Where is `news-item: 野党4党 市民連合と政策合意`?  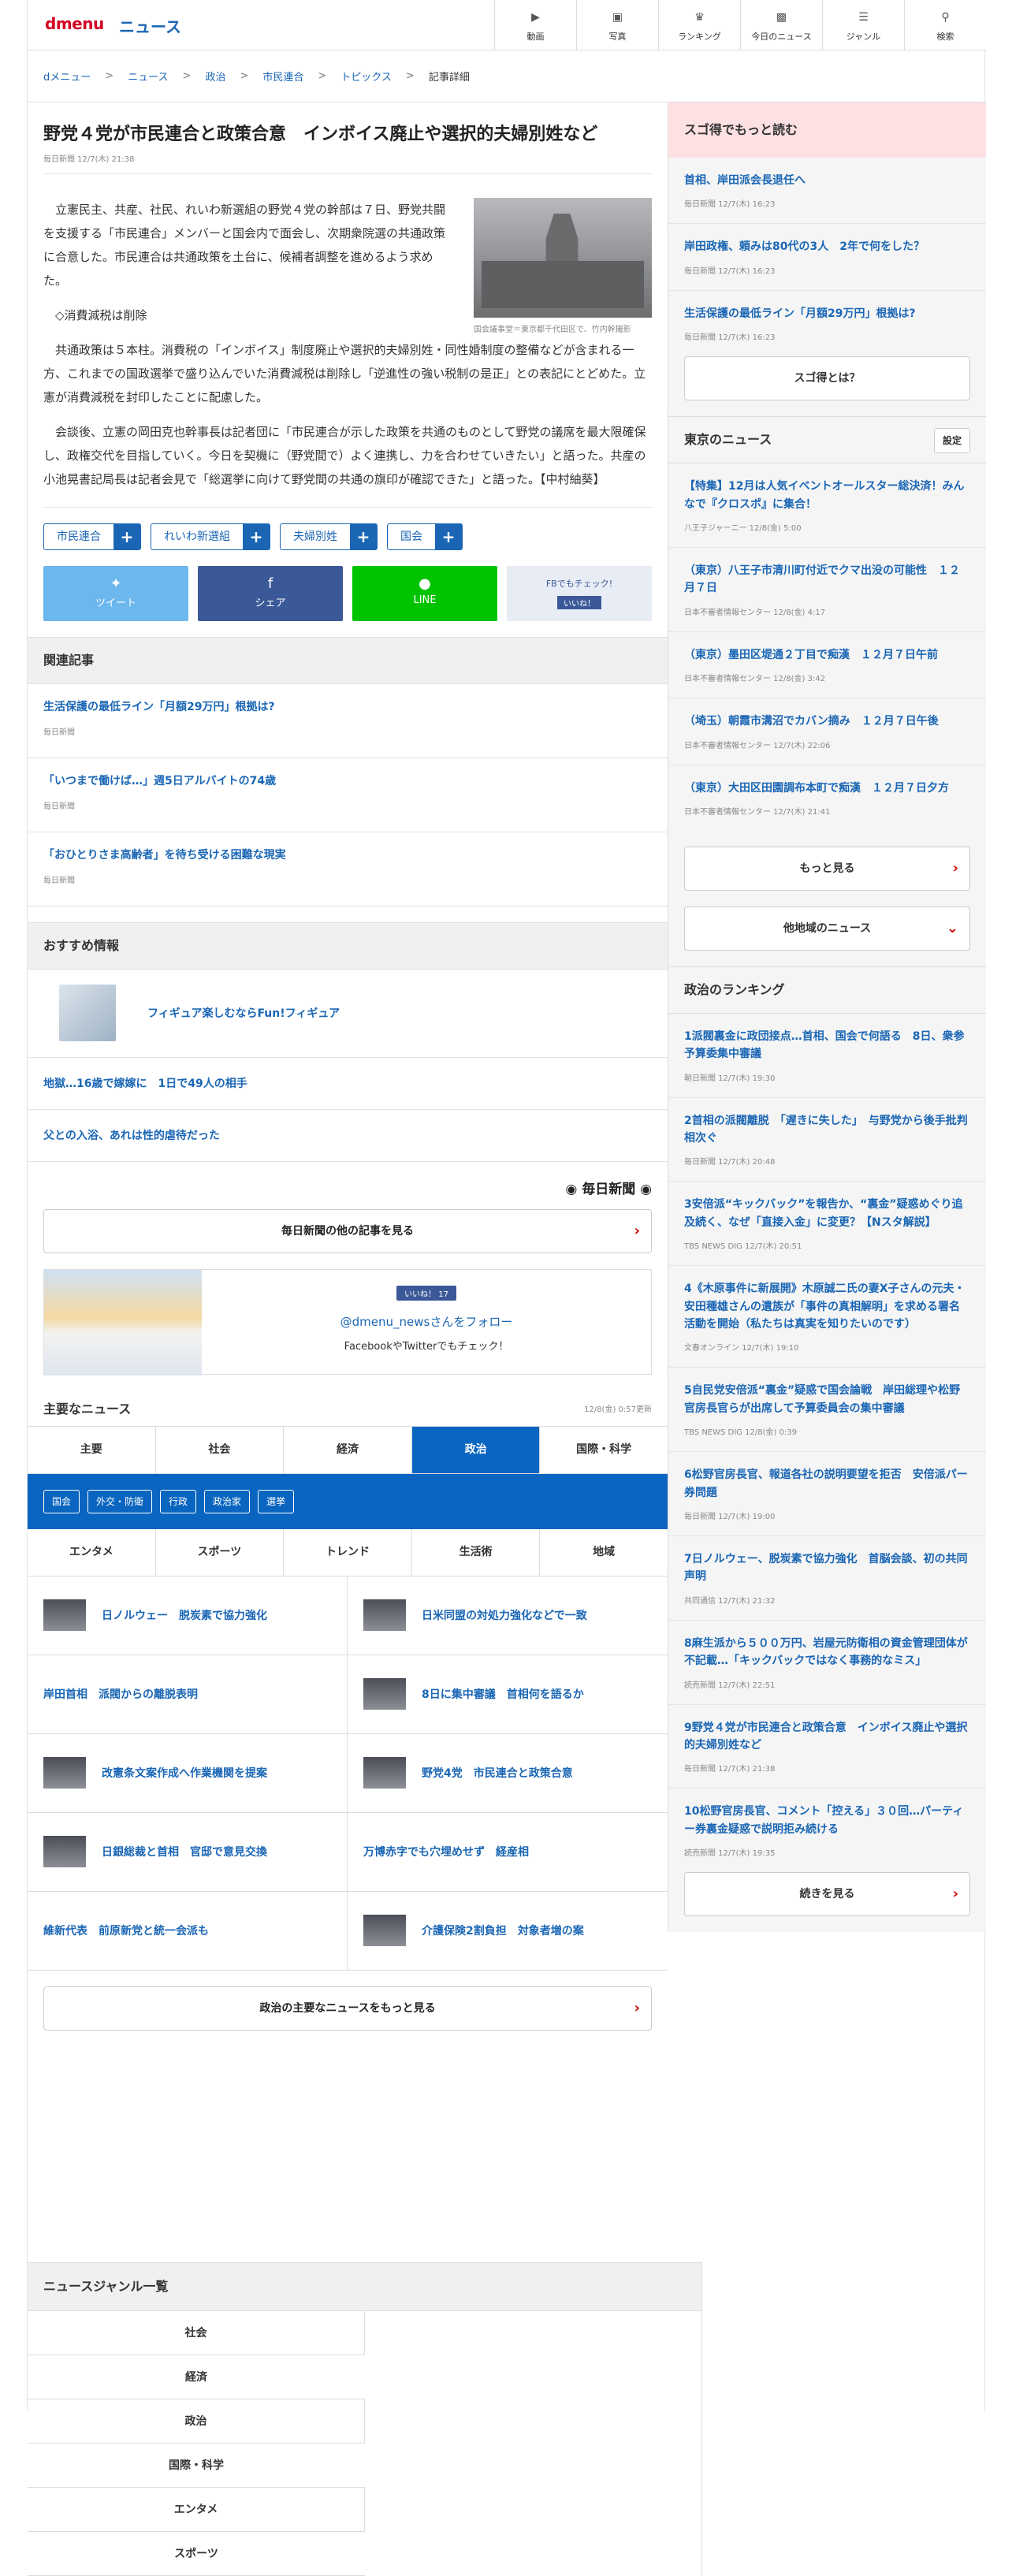
news-item: 野党4党 市民連合と政策合意 is located at coordinates (508, 1773).